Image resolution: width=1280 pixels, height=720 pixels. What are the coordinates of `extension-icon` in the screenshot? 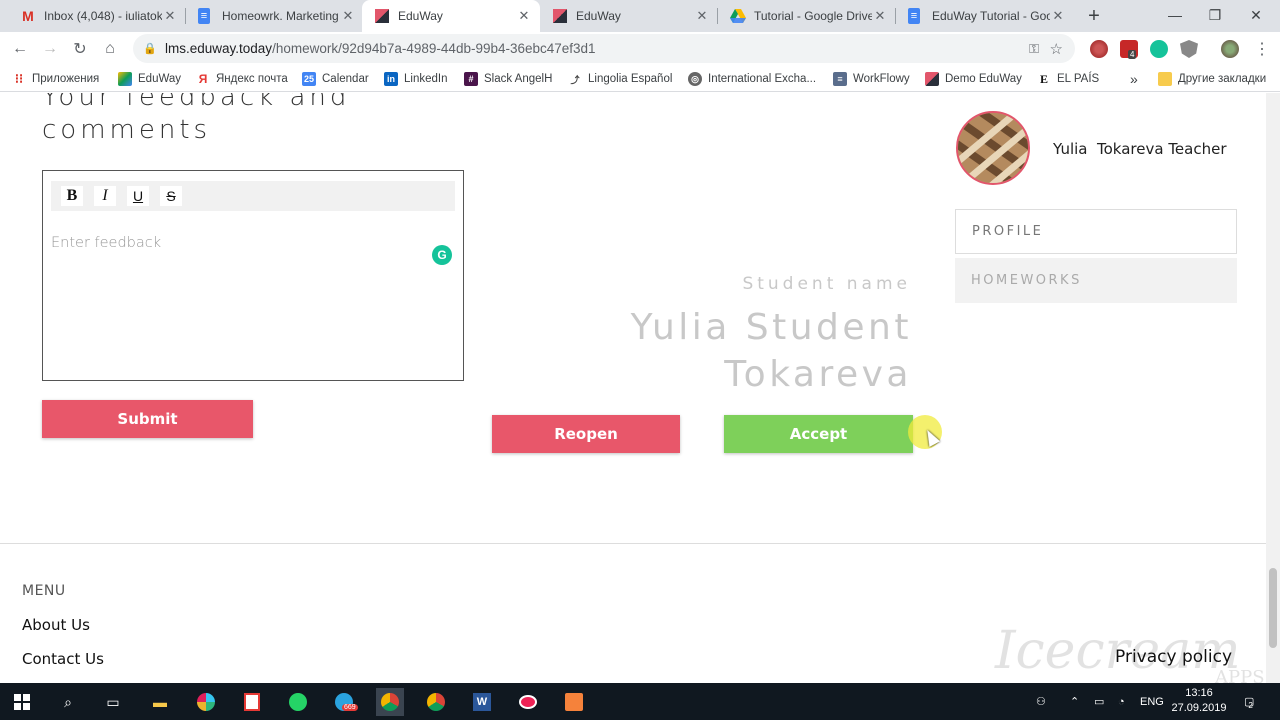 It's located at (1099, 49).